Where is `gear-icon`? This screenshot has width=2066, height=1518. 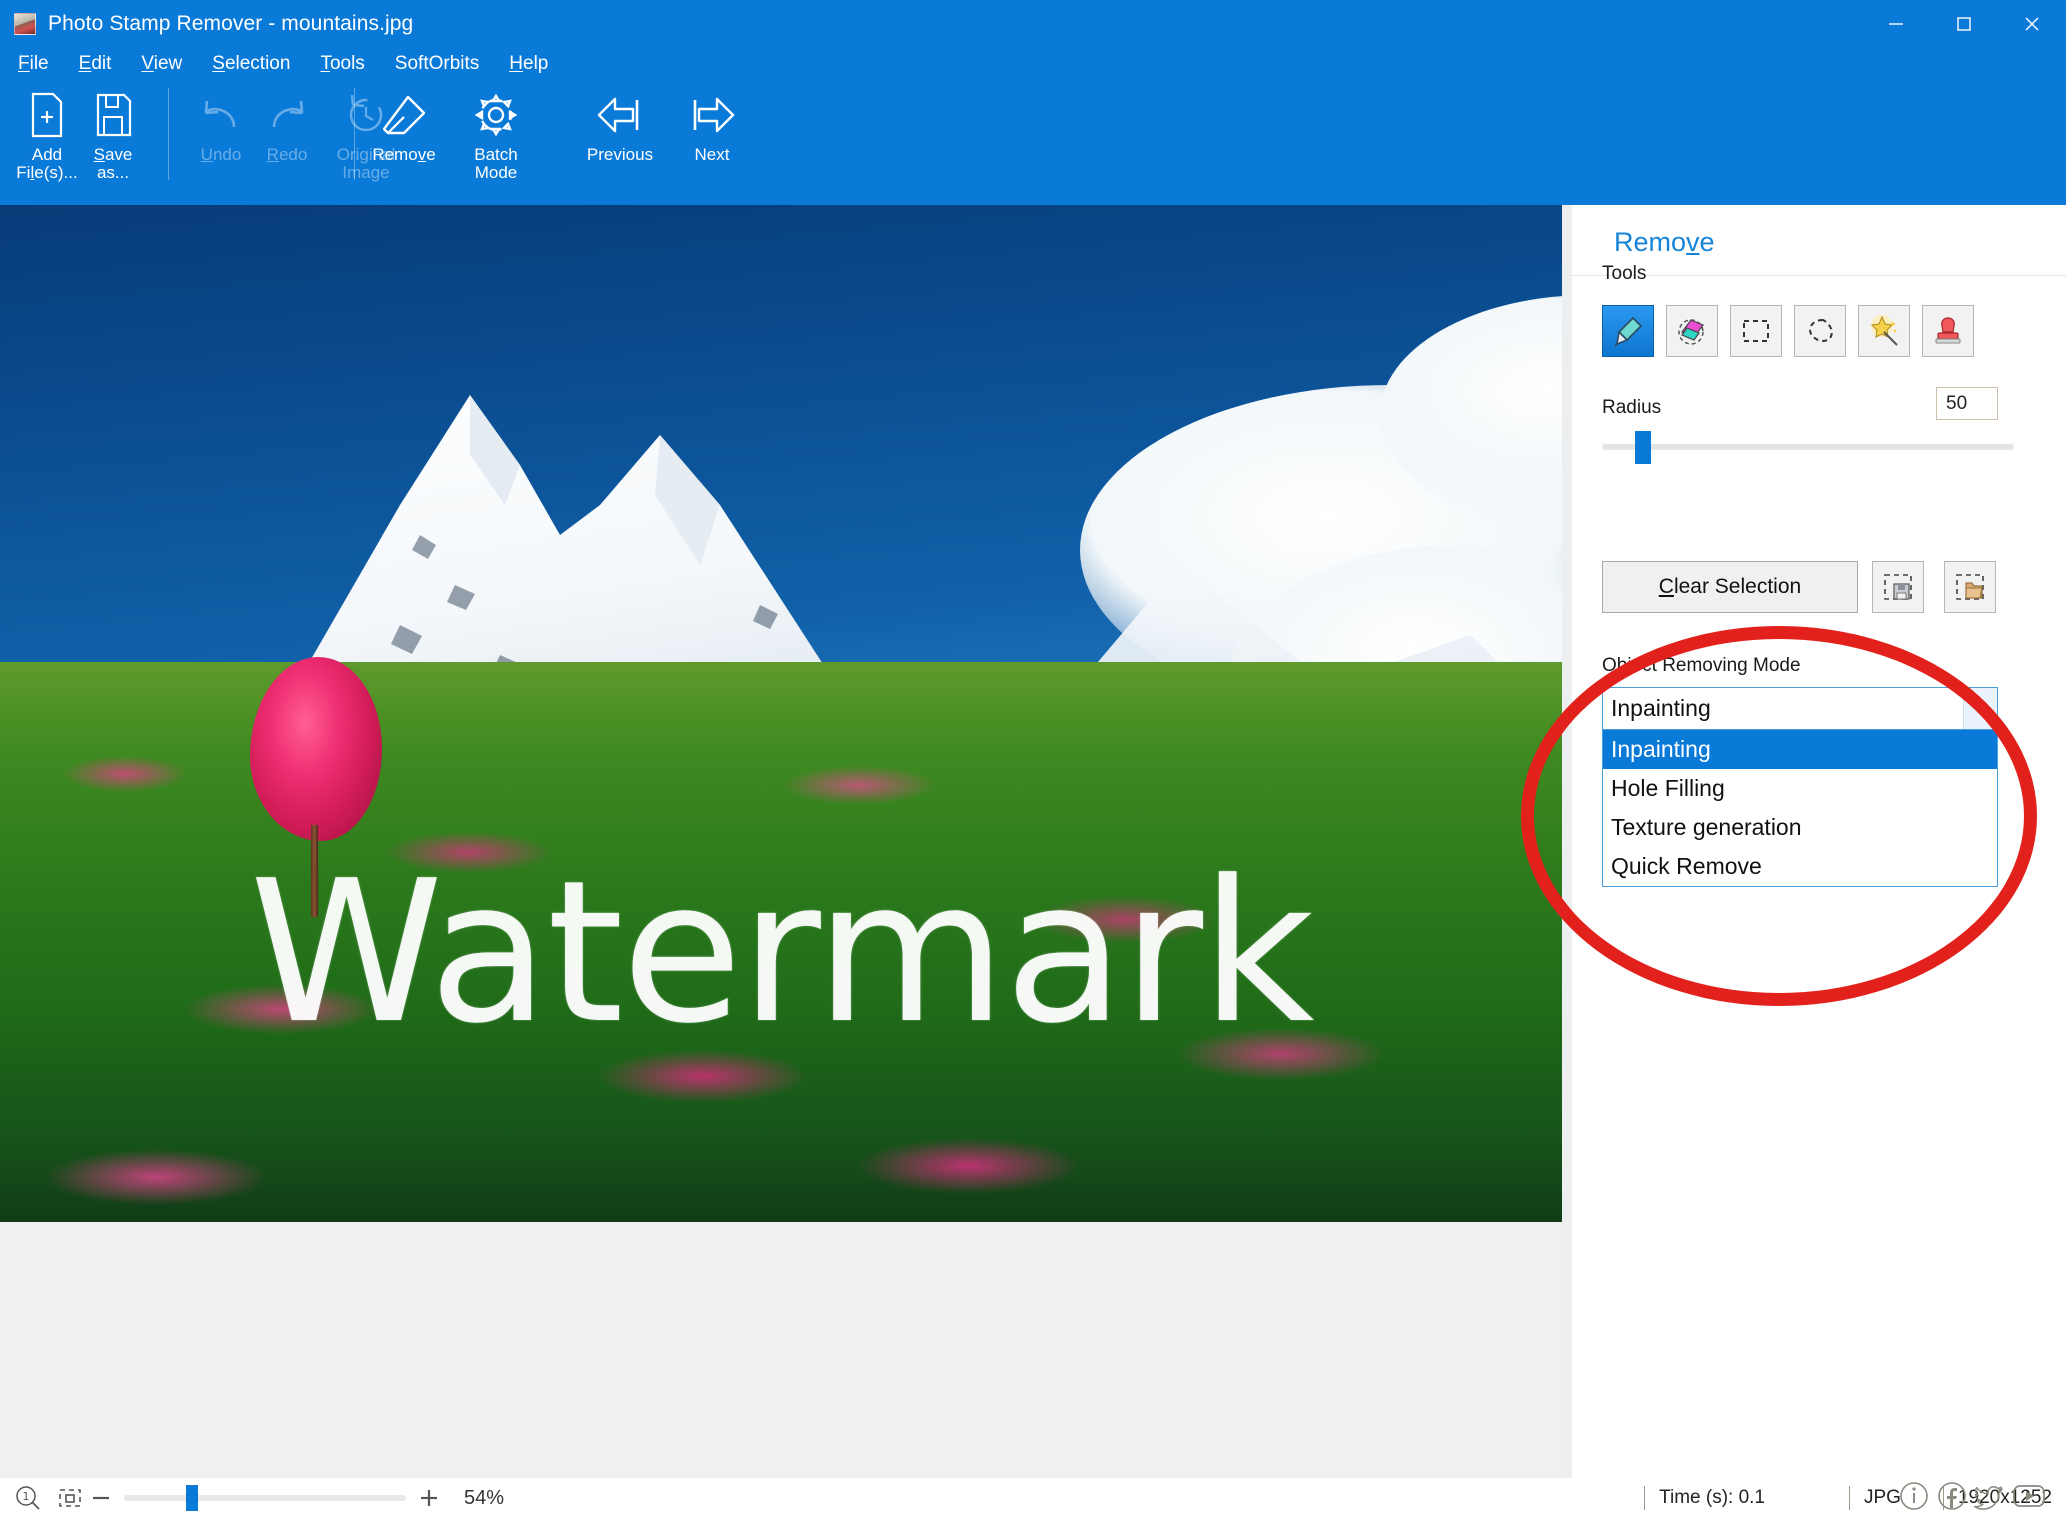 gear-icon is located at coordinates (496, 115).